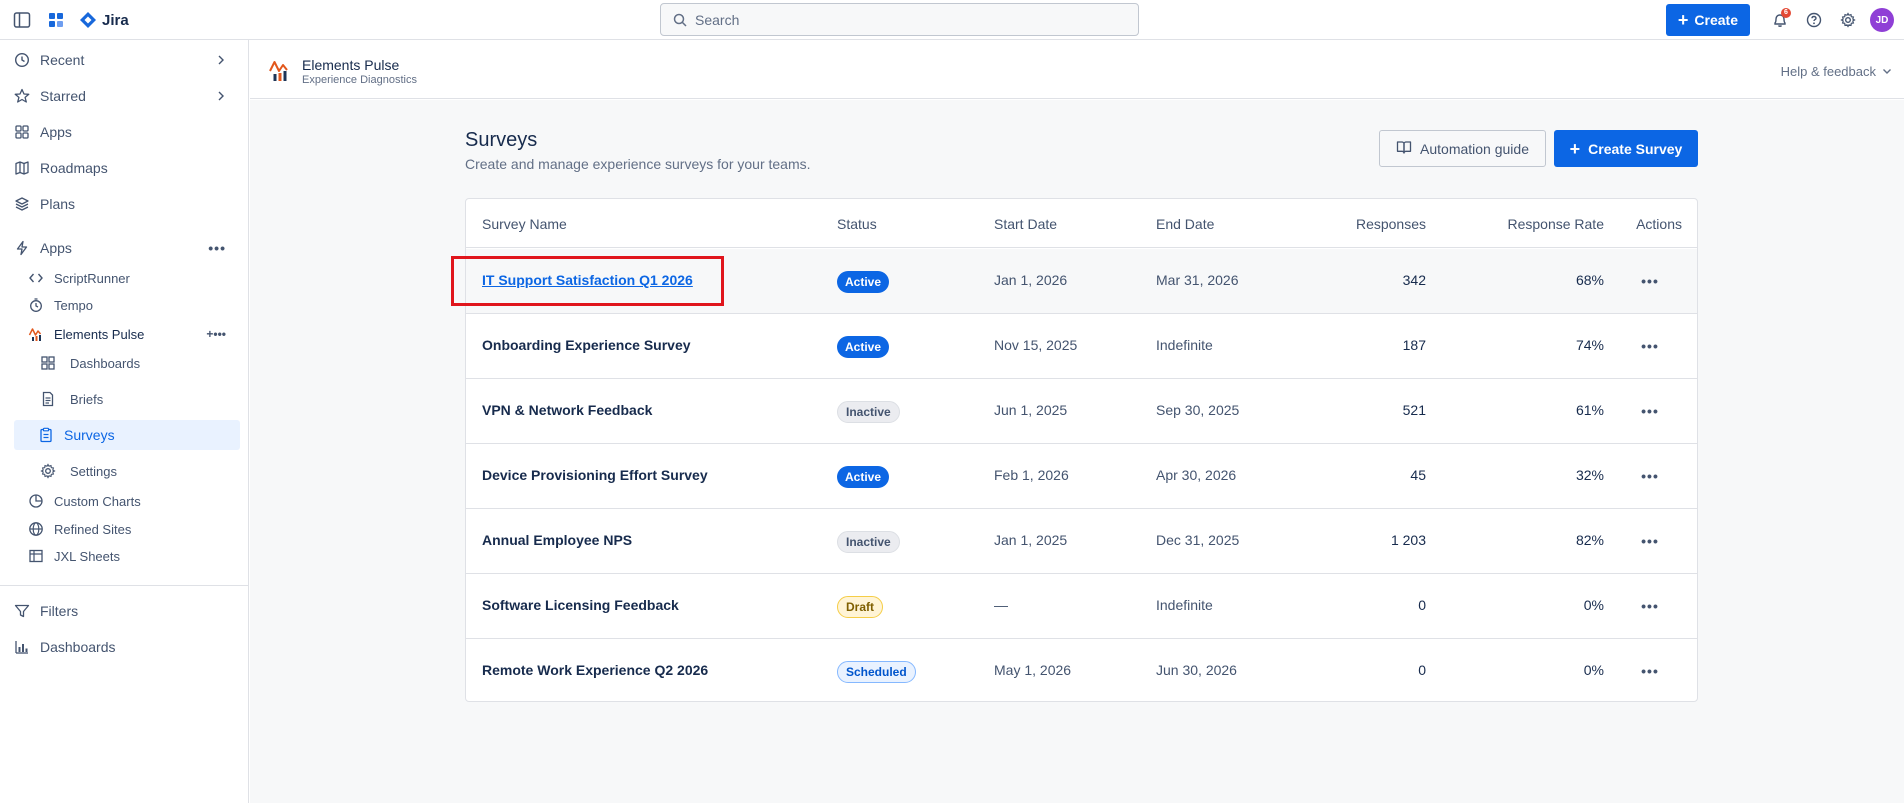  What do you see at coordinates (139, 363) in the screenshot?
I see `sidebar-item-dashboards-sub: Dashboards` at bounding box center [139, 363].